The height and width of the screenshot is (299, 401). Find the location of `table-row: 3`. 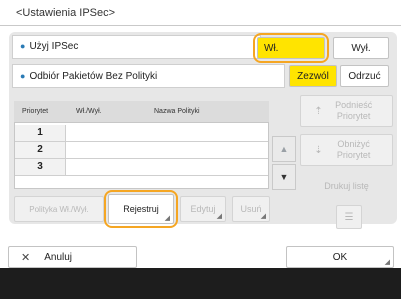

table-row: 3 is located at coordinates (141, 167).